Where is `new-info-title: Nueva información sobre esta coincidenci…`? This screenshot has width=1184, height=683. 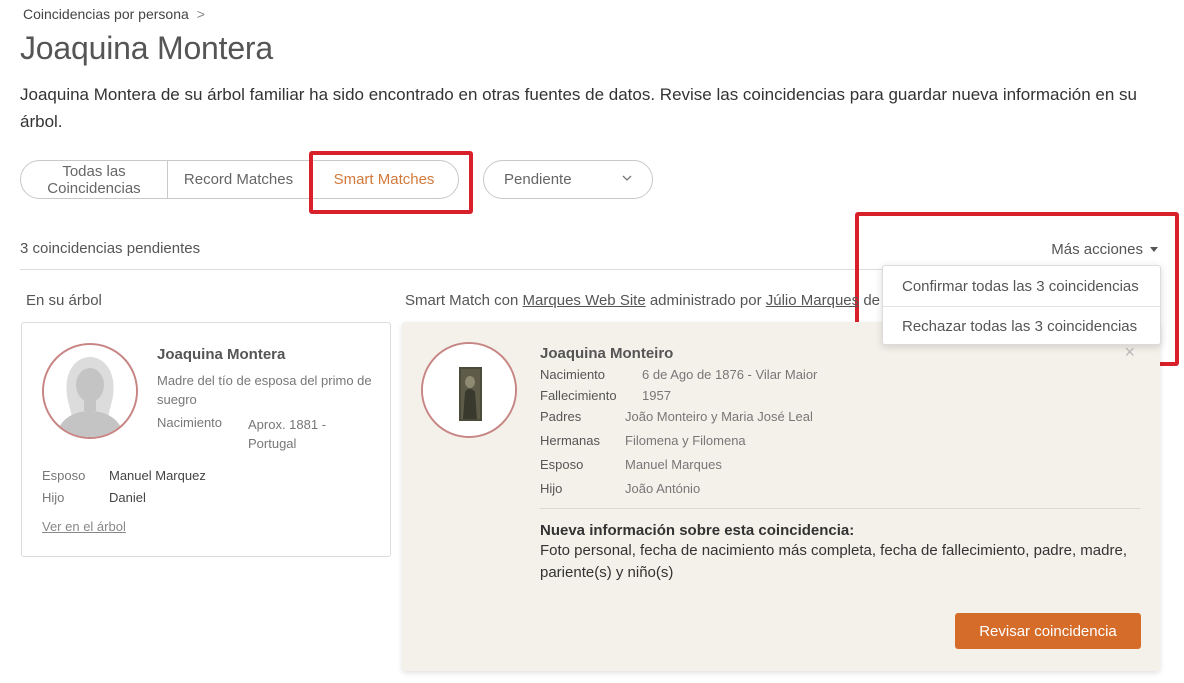
new-info-title: Nueva información sobre esta coincidenci… is located at coordinates (697, 530).